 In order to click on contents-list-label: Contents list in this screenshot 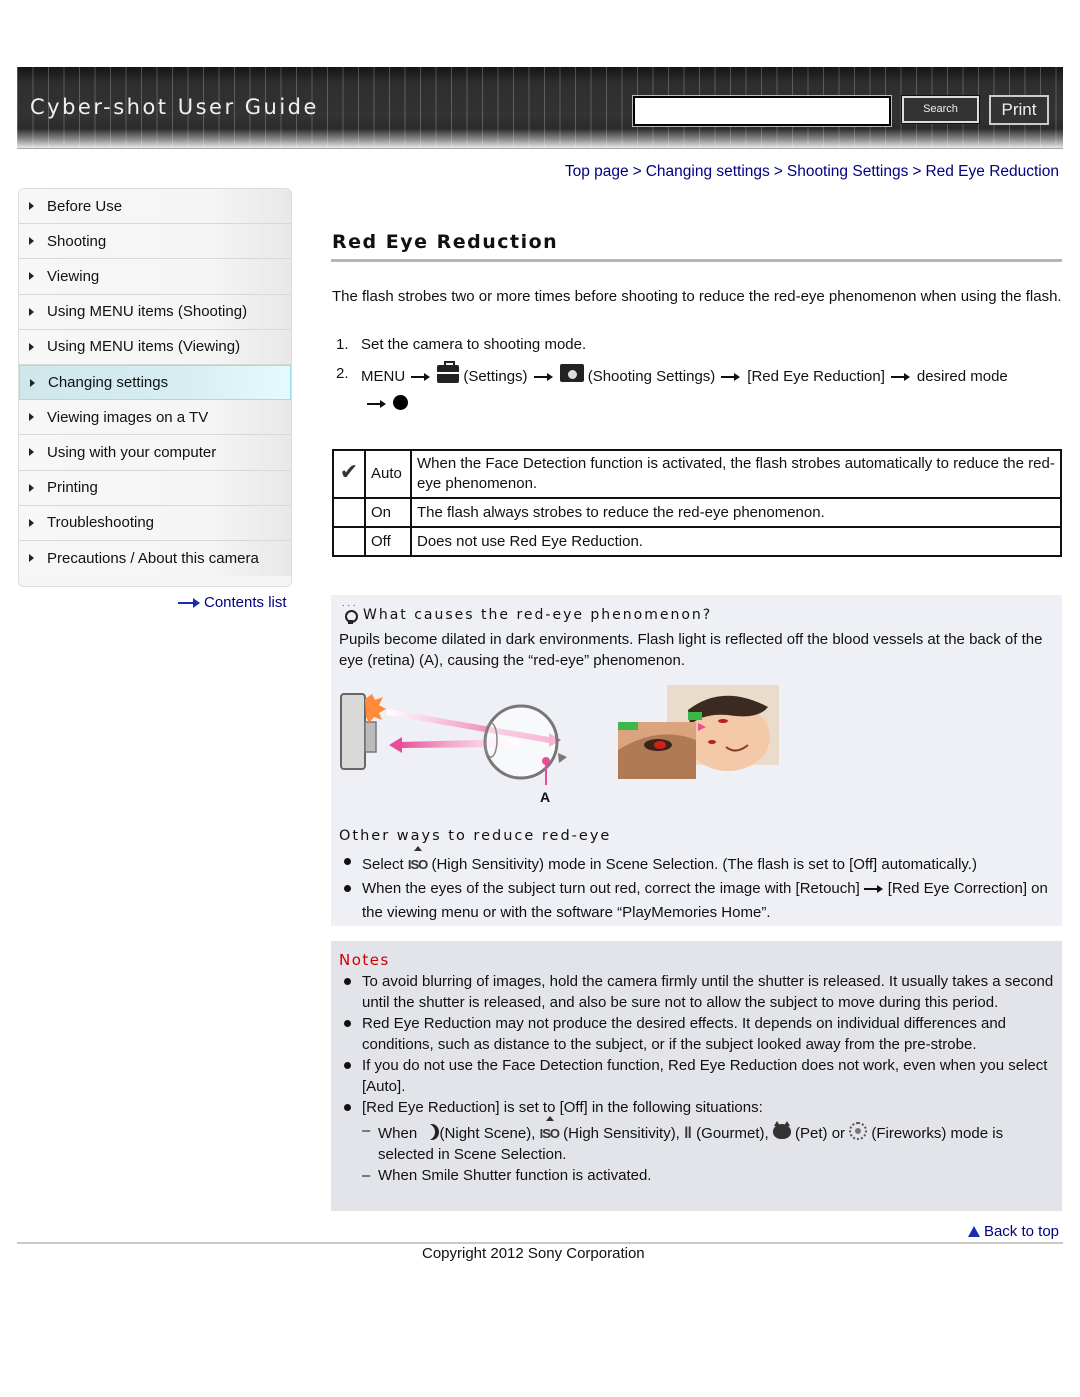, I will do `click(245, 602)`.